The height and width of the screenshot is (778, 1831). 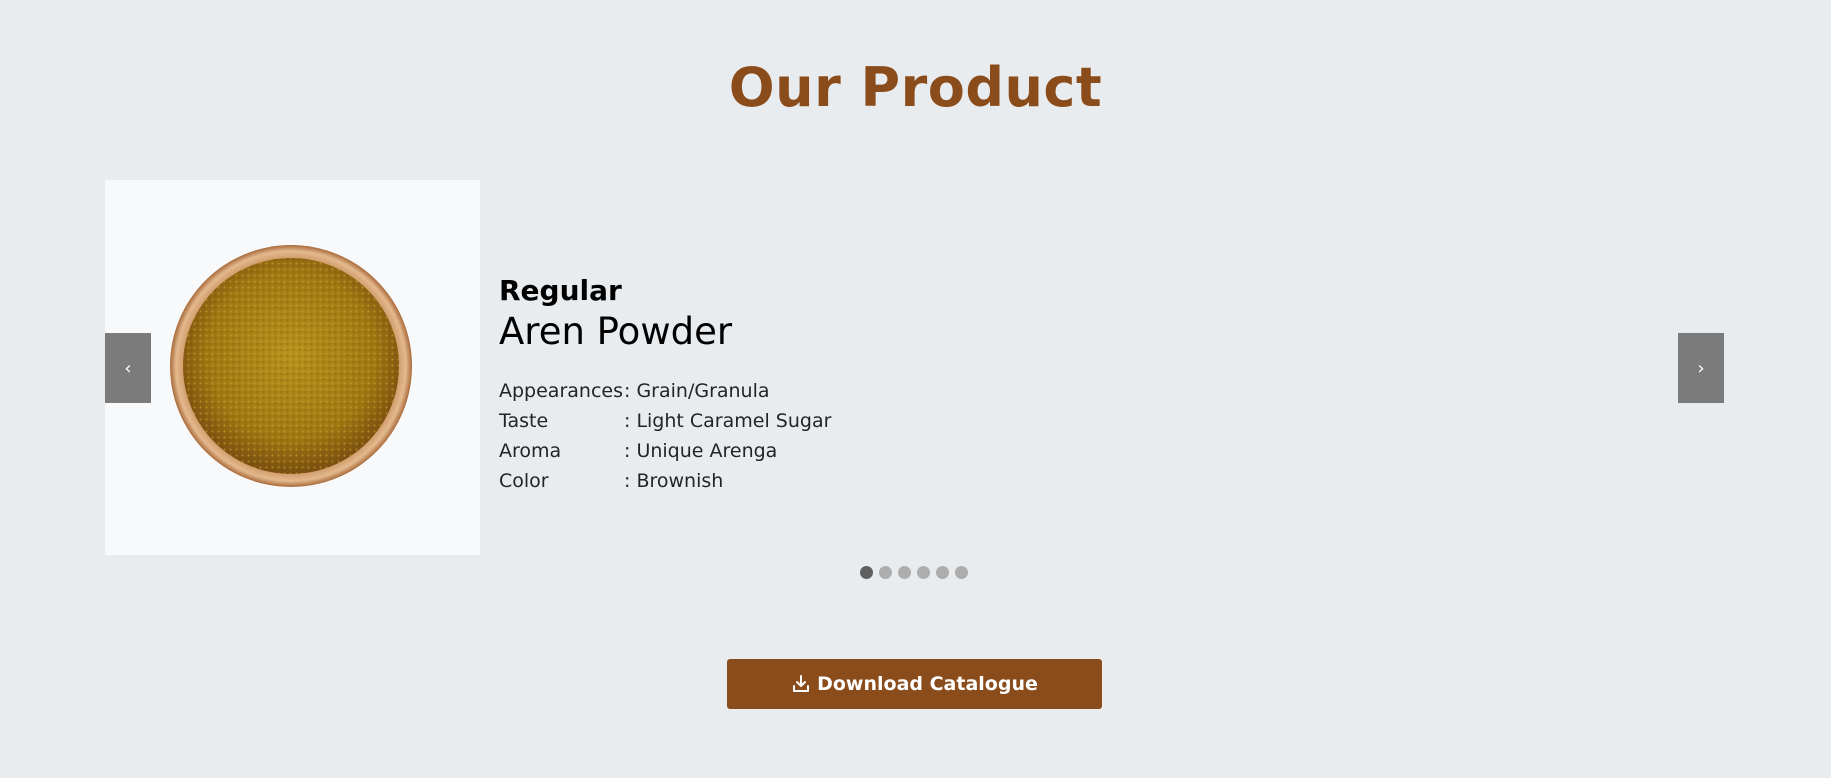 What do you see at coordinates (697, 391) in the screenshot?
I see `spec-value: : Grain/Granula` at bounding box center [697, 391].